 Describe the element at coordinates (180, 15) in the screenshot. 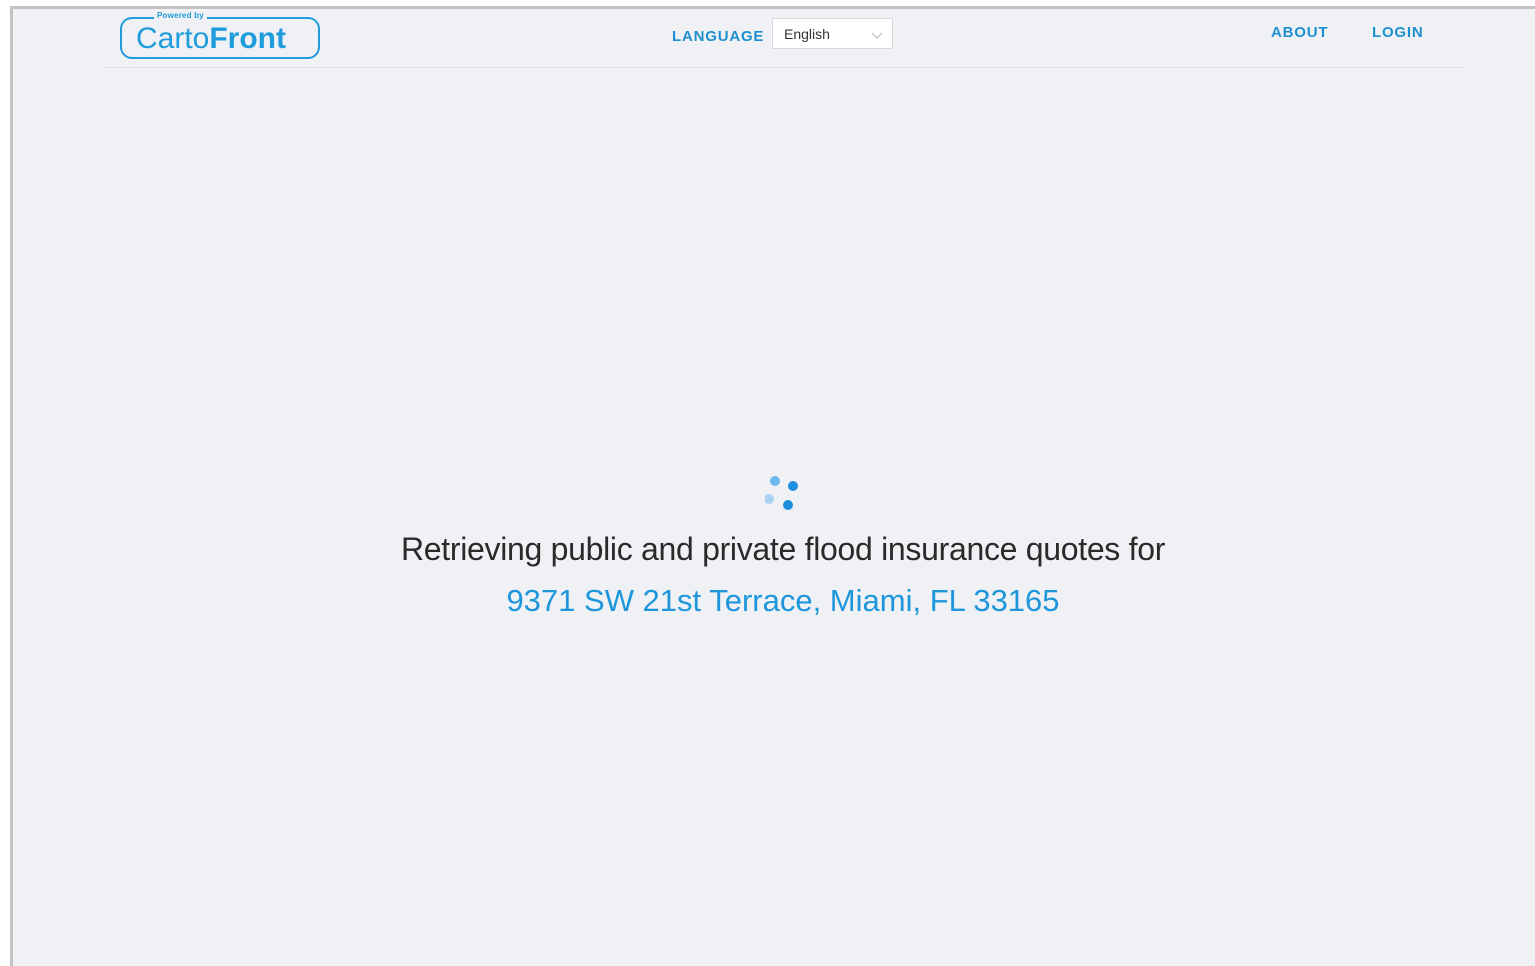

I see `logo-powered-by: Powered by` at that location.